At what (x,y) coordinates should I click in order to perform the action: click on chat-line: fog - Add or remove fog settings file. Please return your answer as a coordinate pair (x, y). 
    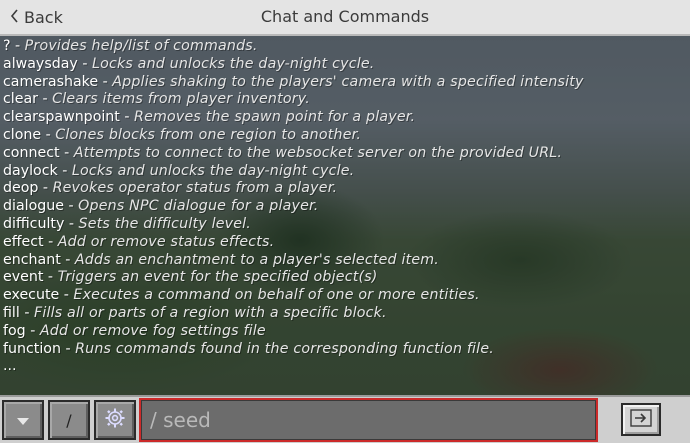
    Looking at the image, I should click on (346, 332).